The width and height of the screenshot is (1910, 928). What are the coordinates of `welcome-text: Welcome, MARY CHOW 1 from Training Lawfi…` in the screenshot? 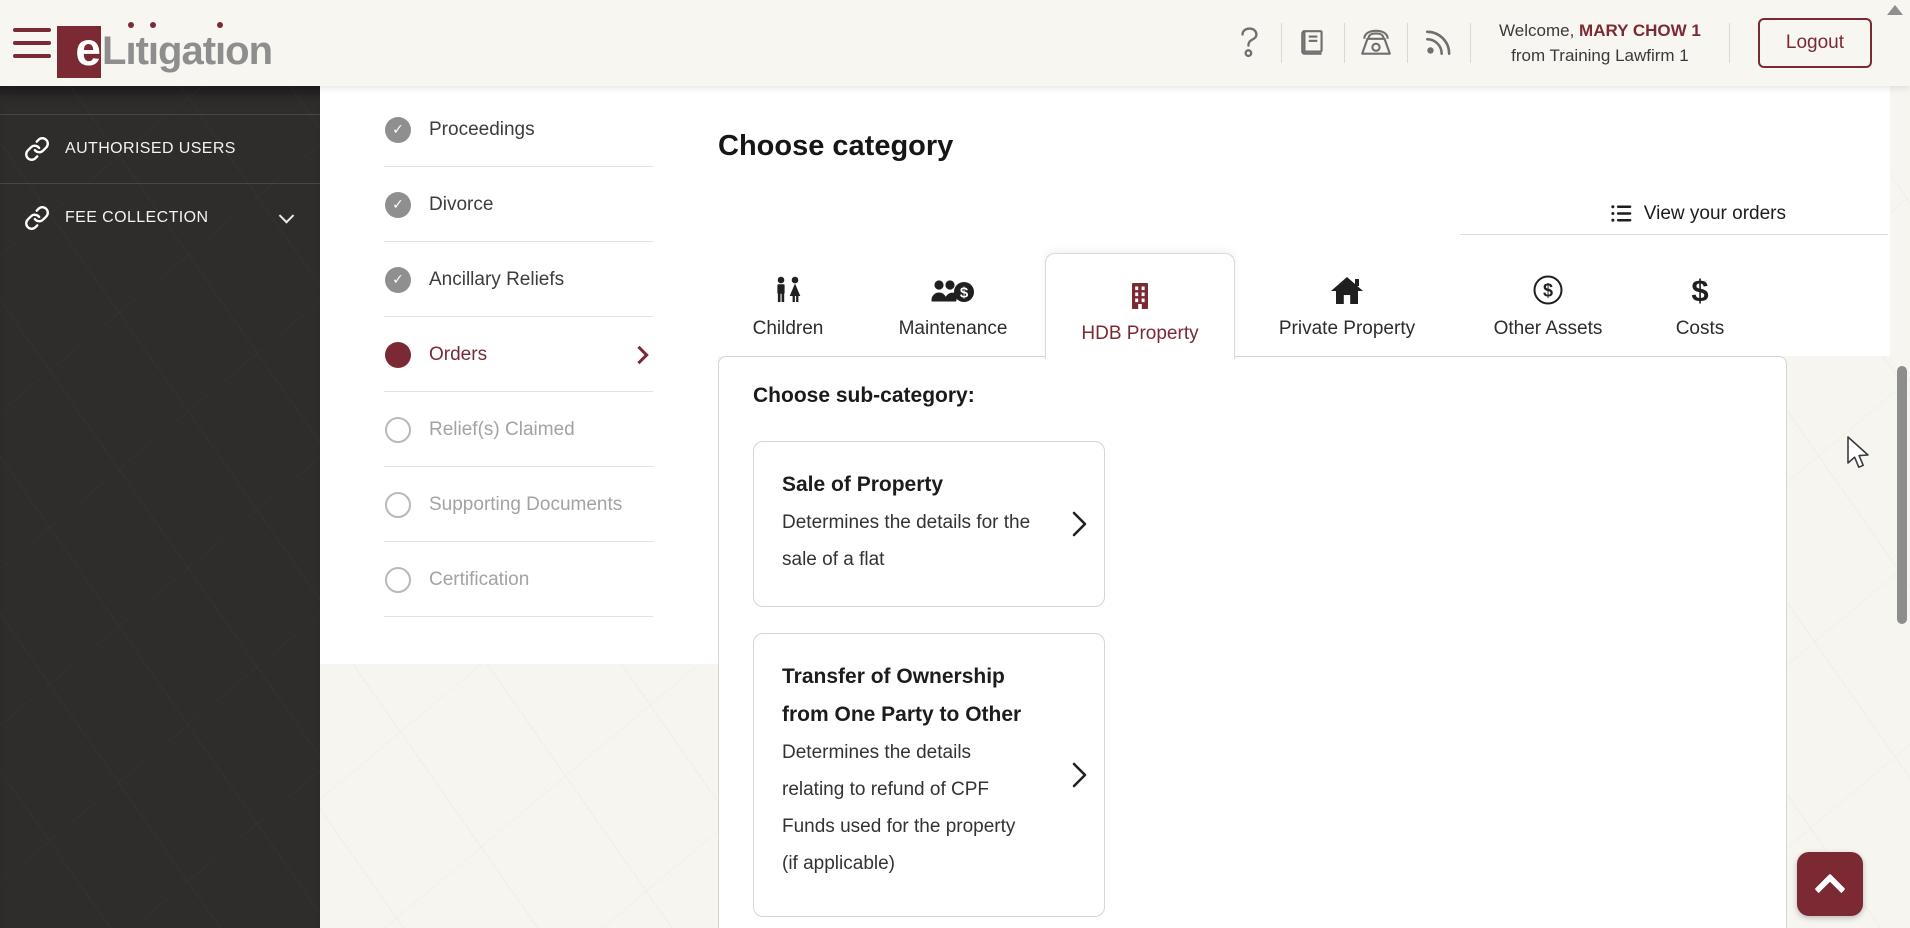 It's located at (1600, 43).